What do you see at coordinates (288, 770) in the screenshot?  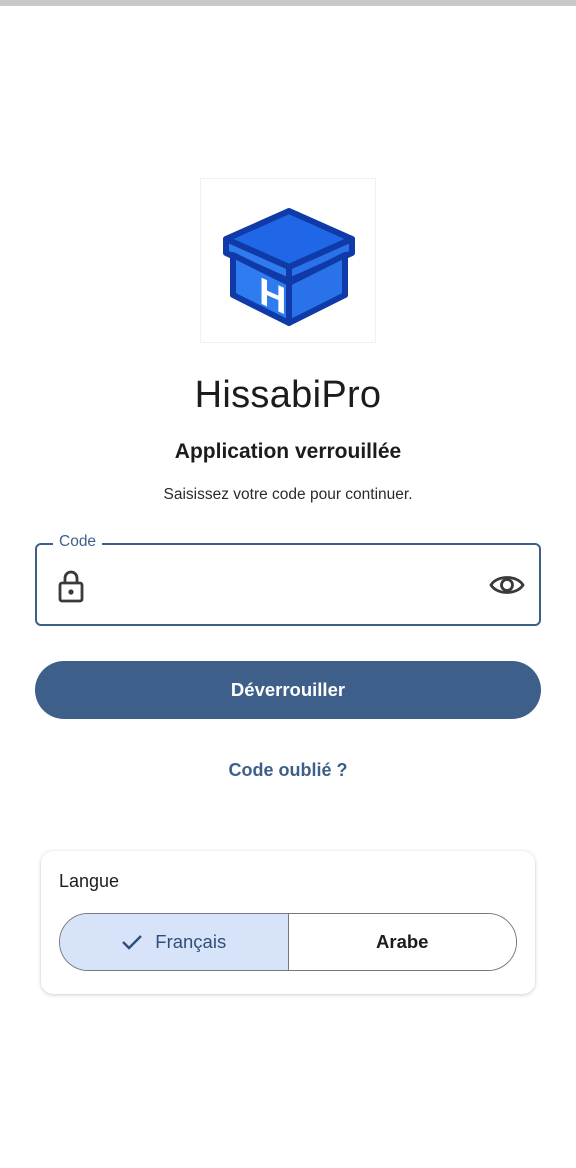 I see `forgot-code-link: Code oublié ?` at bounding box center [288, 770].